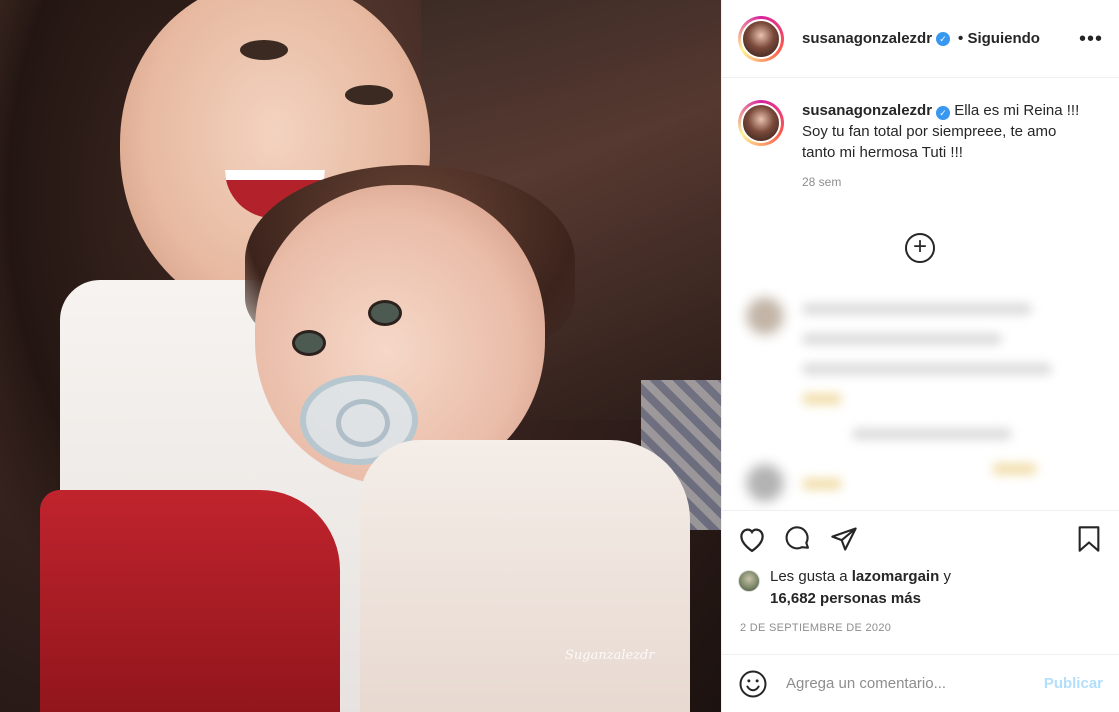 This screenshot has height=712, width=1119. Describe the element at coordinates (1073, 683) in the screenshot. I see `publish-button: Publicar` at that location.